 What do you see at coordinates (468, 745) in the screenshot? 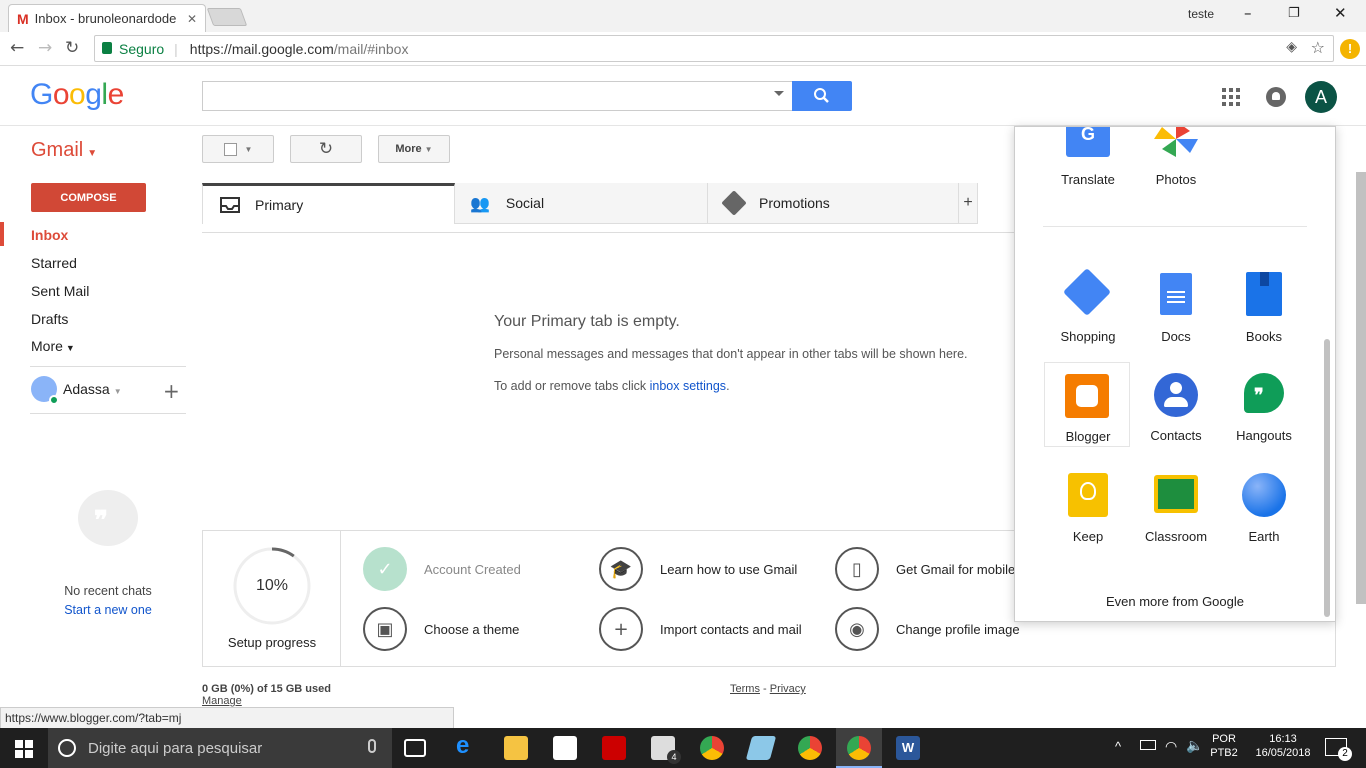
I see `edge-browser-icon: e` at bounding box center [468, 745].